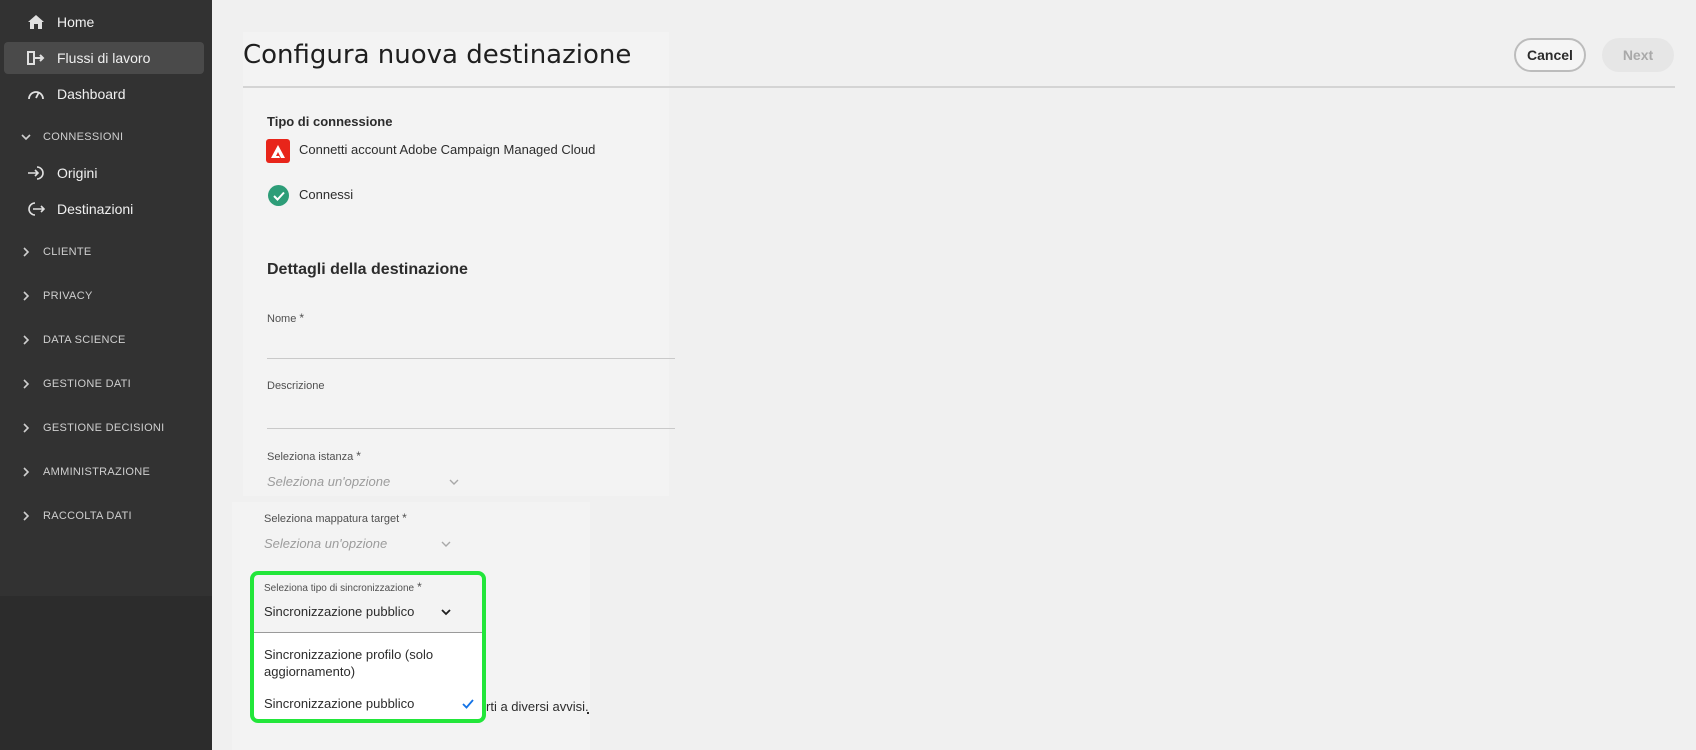 The image size is (1696, 750). I want to click on mapping-select: Seleziona un'opzione, so click(325, 543).